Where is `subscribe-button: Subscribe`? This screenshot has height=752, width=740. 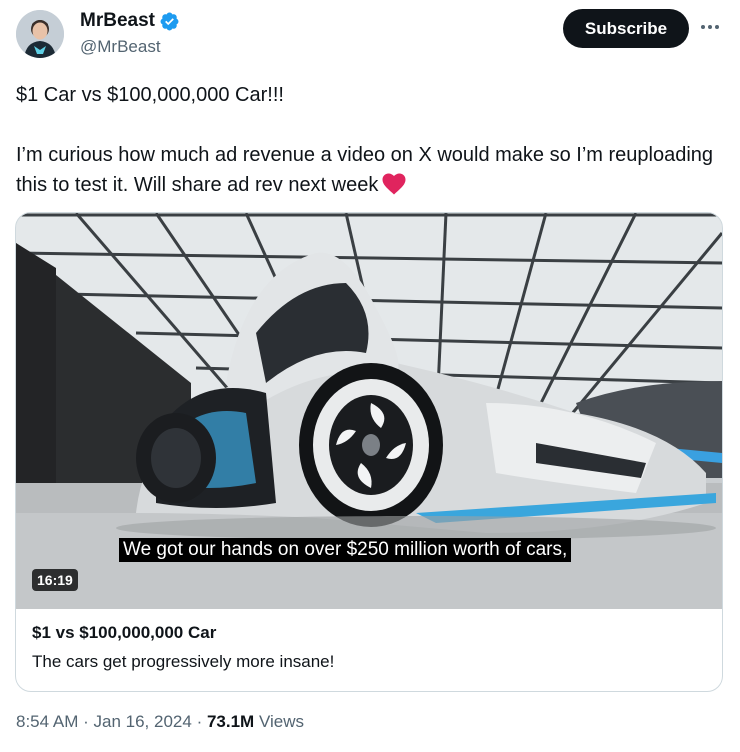 subscribe-button: Subscribe is located at coordinates (626, 28).